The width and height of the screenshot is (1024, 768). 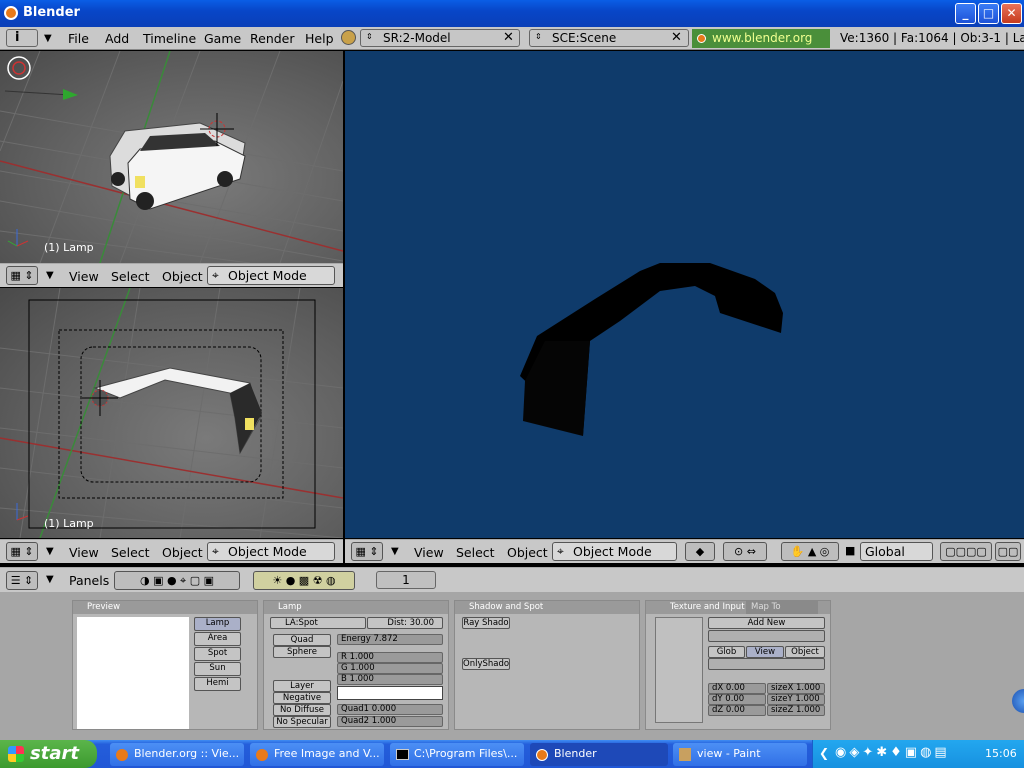 I want to click on add-new-texture-button: Add New, so click(x=766, y=623).